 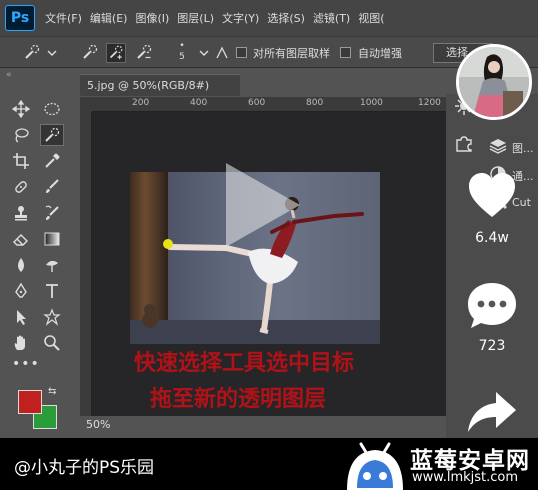 What do you see at coordinates (86, 104) in the screenshot?
I see `ruler-corner` at bounding box center [86, 104].